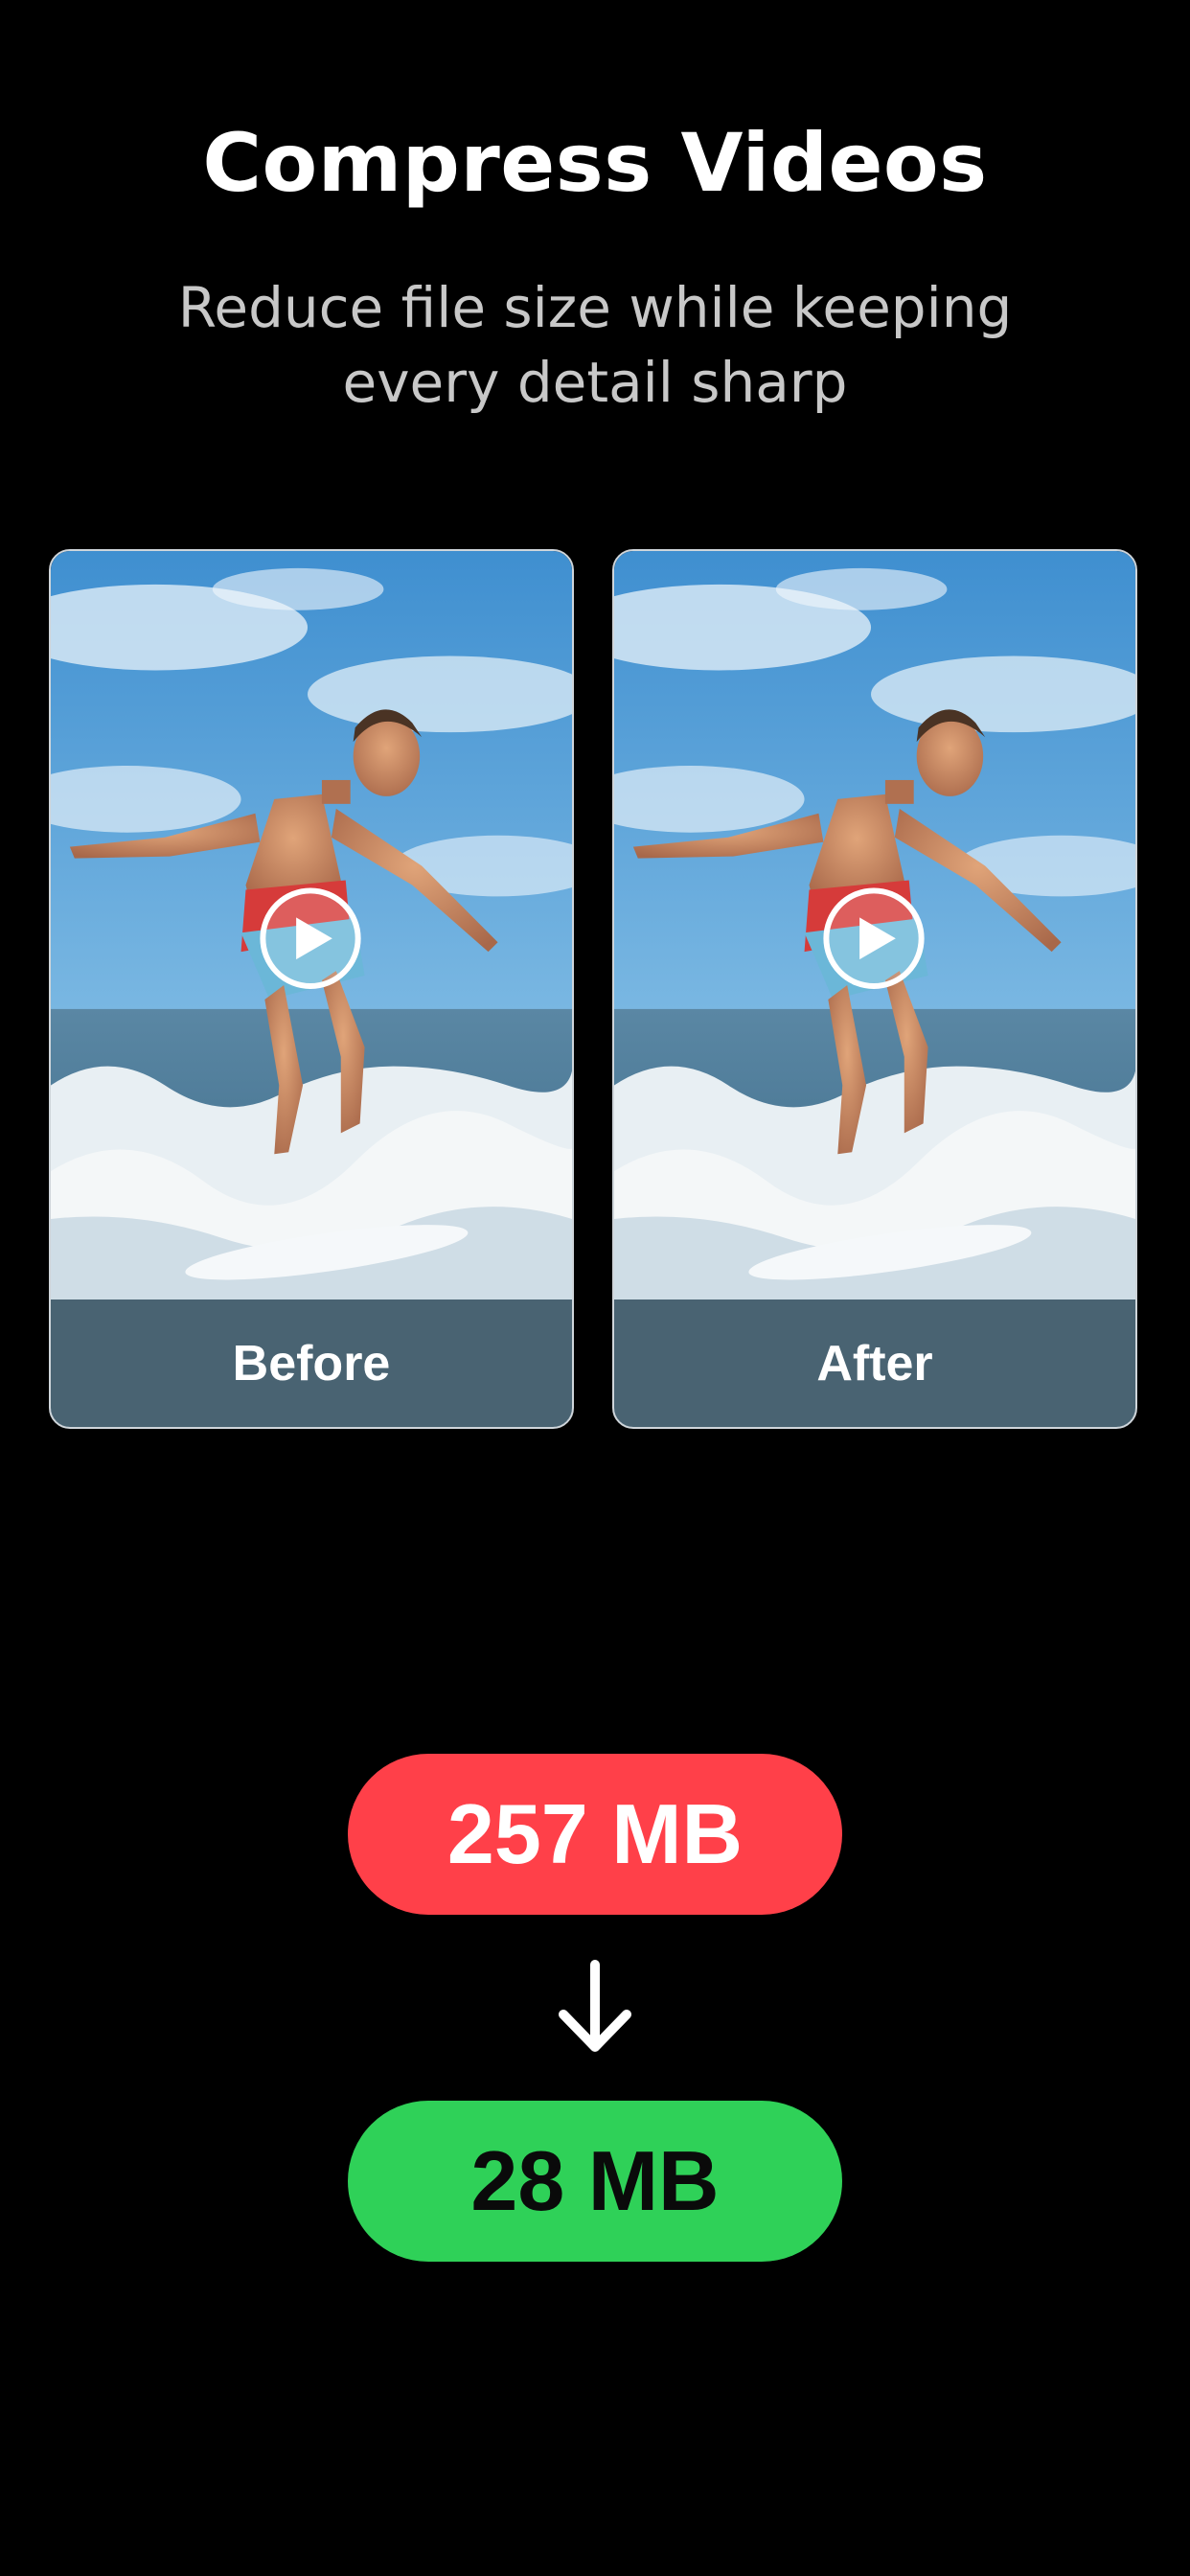 The height and width of the screenshot is (2576, 1190). What do you see at coordinates (595, 2006) in the screenshot?
I see `arrow-down-icon` at bounding box center [595, 2006].